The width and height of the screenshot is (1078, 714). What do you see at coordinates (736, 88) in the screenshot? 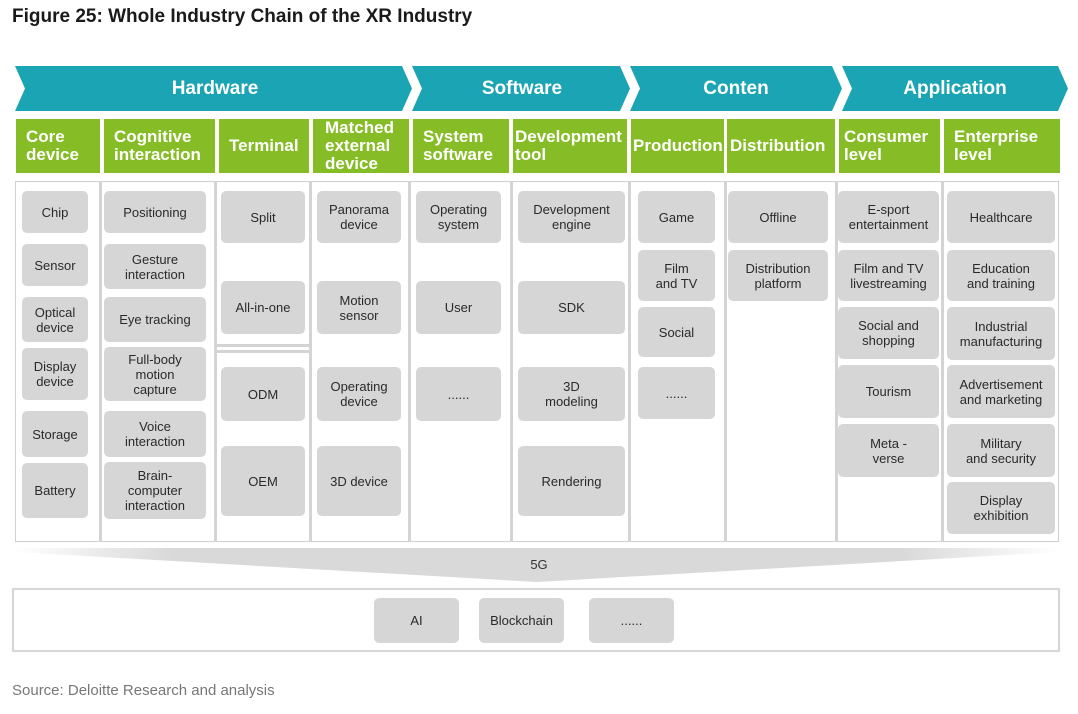
I see `stage-label-content: Conten` at bounding box center [736, 88].